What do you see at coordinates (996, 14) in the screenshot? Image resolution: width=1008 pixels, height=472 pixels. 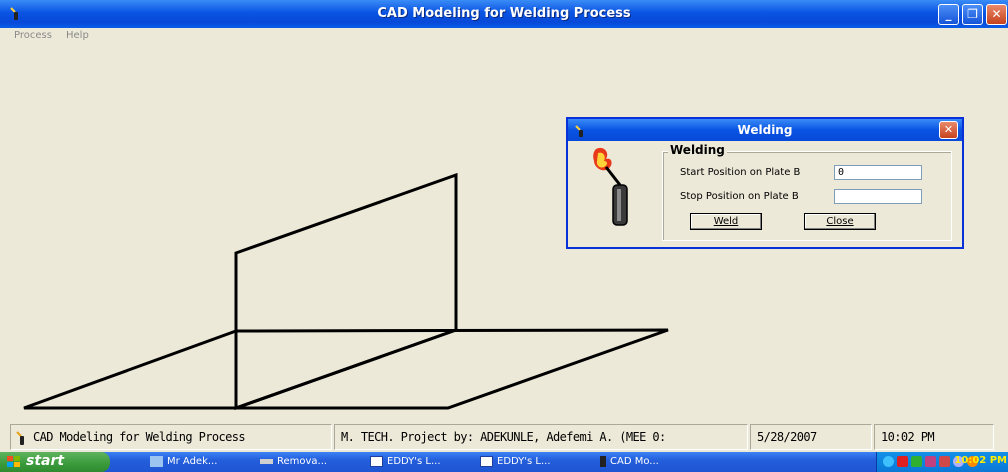 I see `close-window-button: ✕` at bounding box center [996, 14].